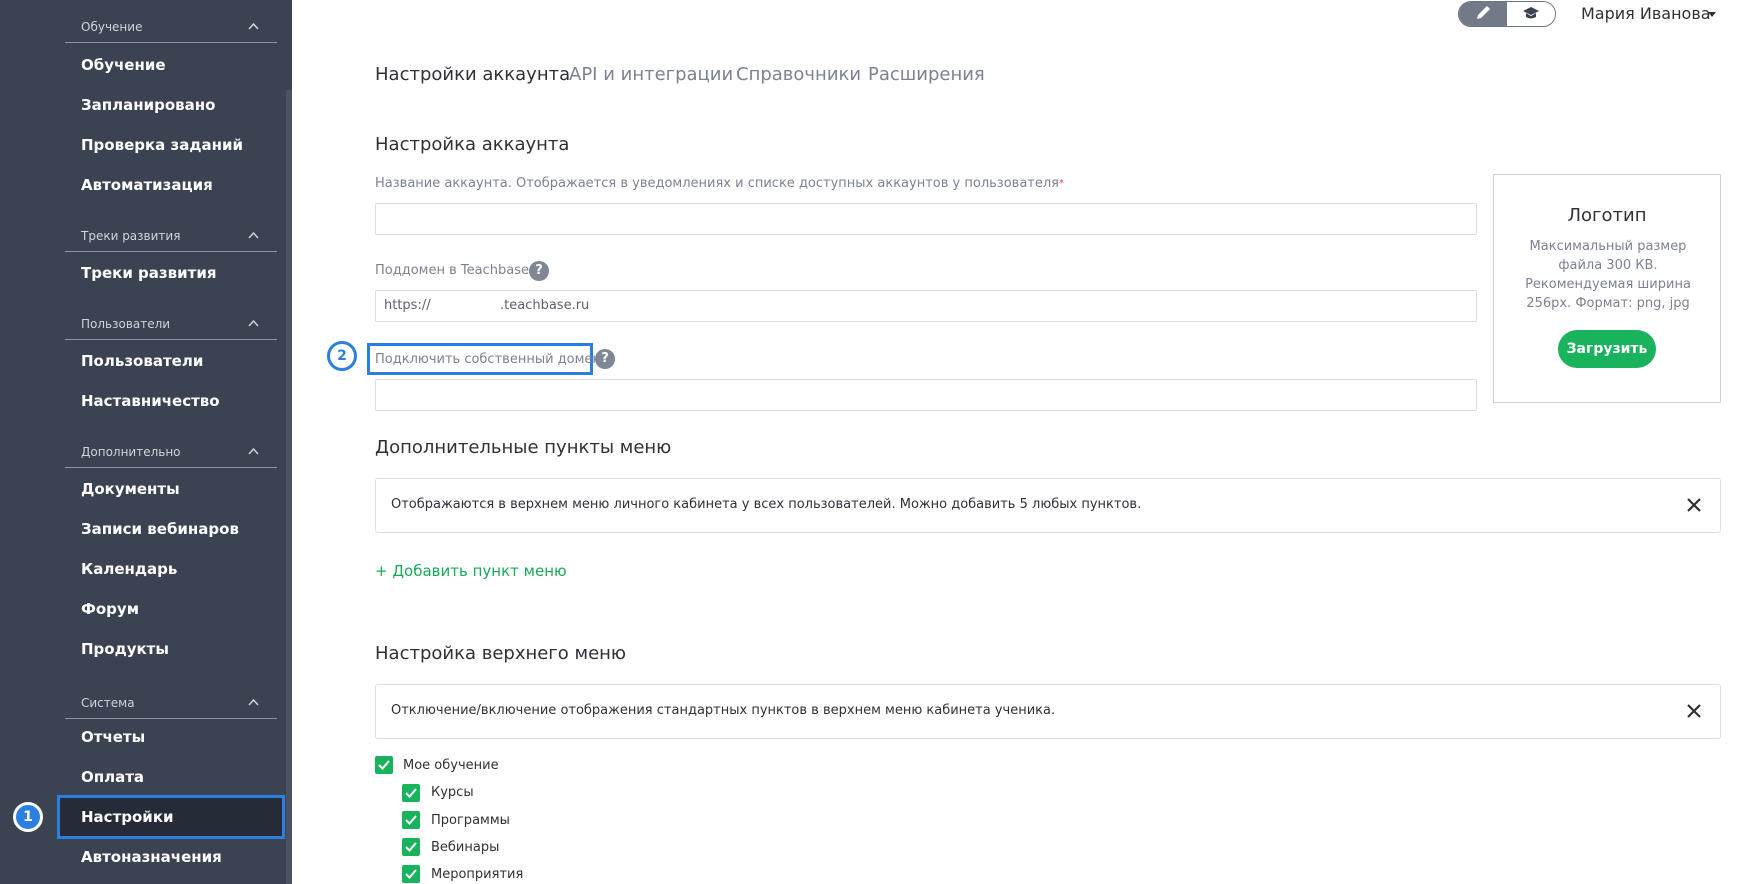 Image resolution: width=1740 pixels, height=884 pixels. I want to click on sidebar-item-autoassign: Автоназначения, so click(151, 857).